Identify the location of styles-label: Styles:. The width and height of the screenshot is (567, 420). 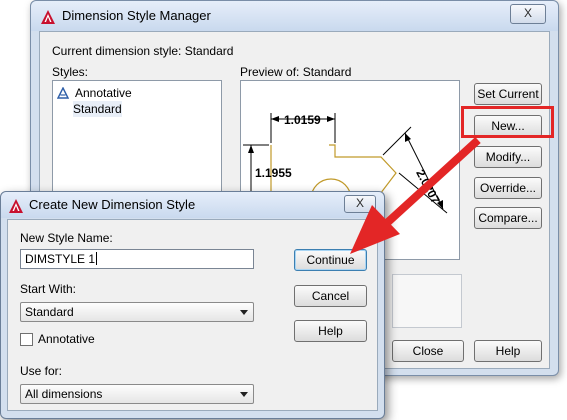
(70, 72).